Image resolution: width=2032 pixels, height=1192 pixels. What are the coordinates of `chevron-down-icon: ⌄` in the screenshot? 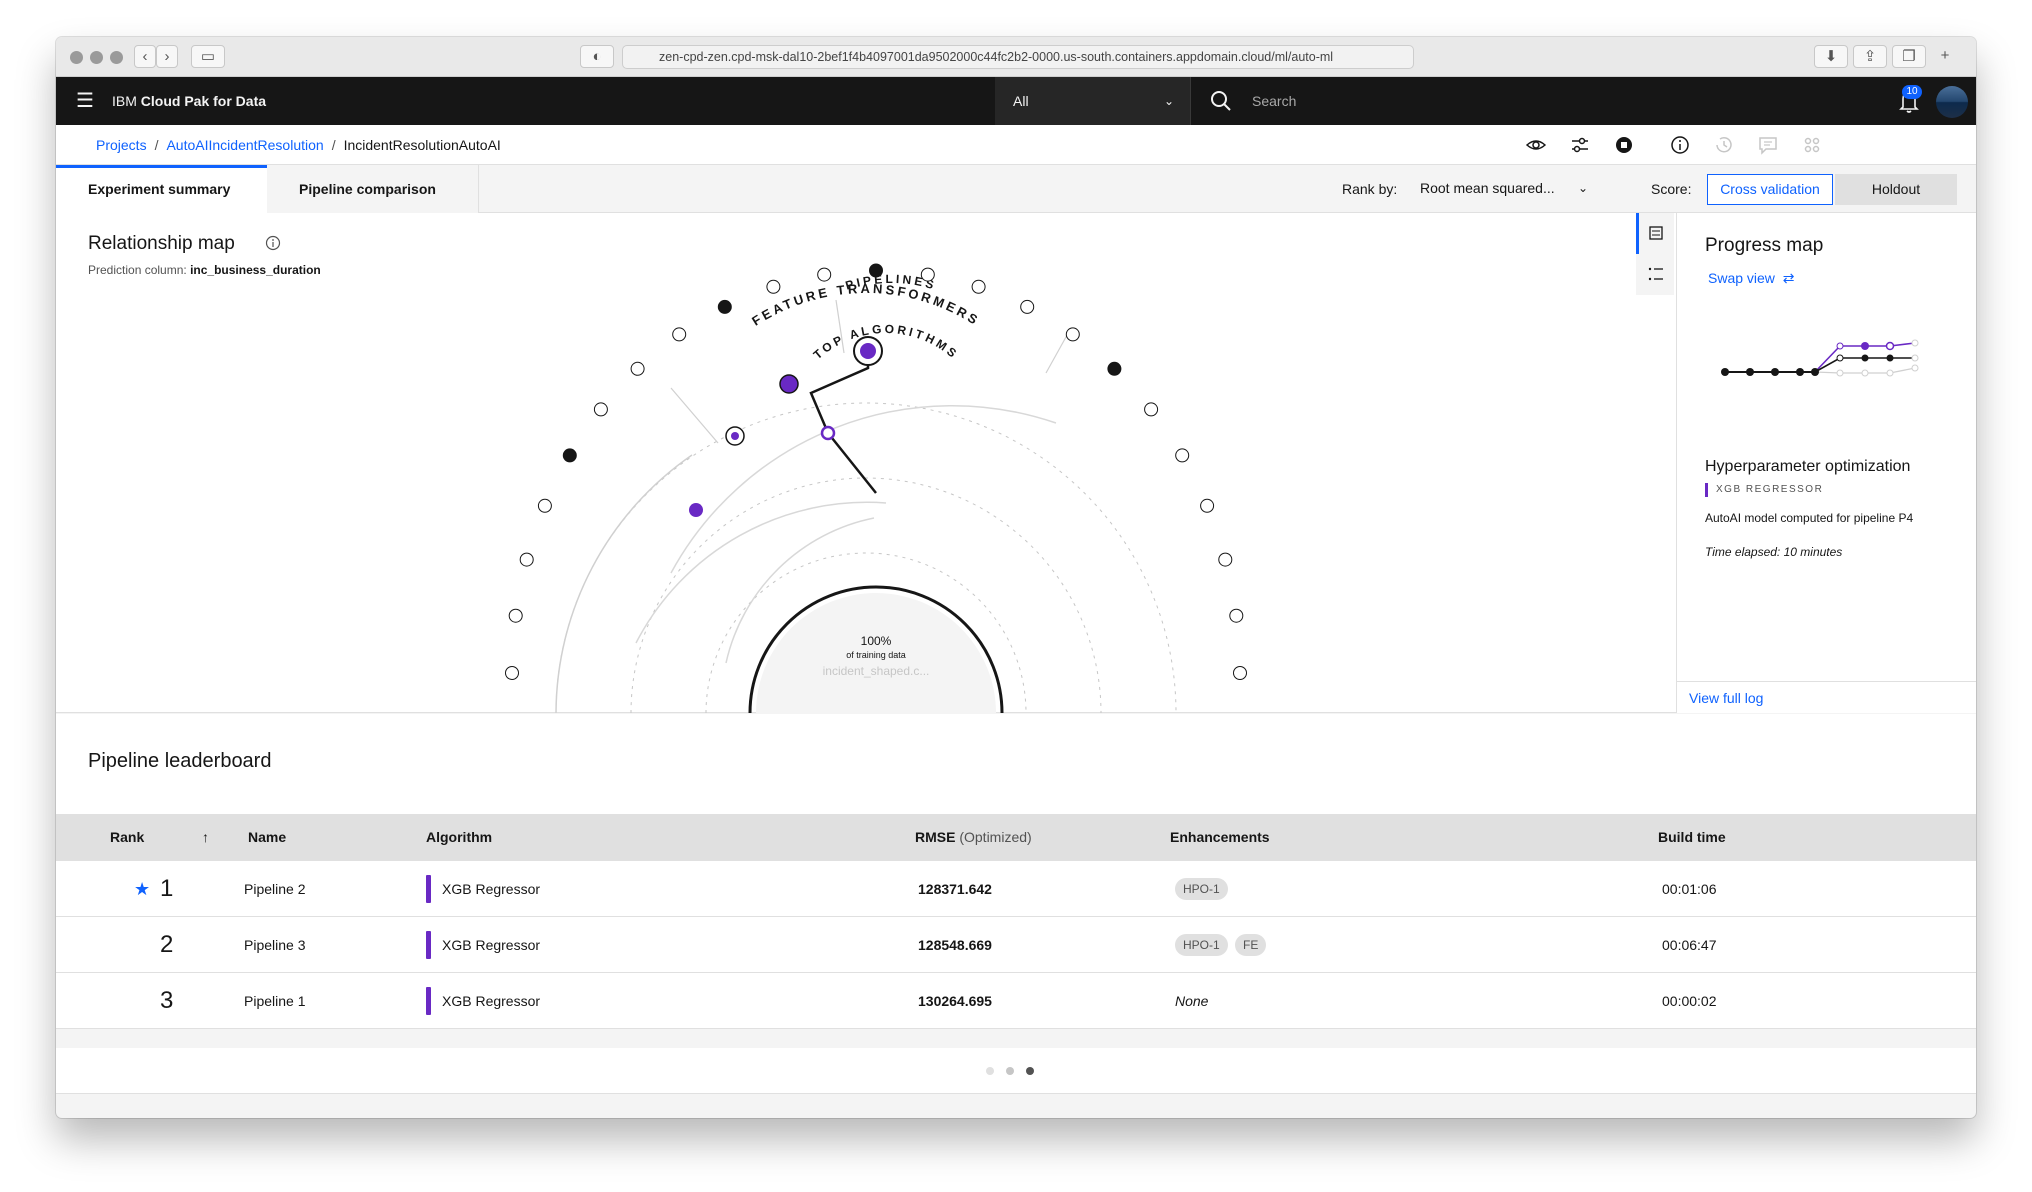 It's located at (1168, 101).